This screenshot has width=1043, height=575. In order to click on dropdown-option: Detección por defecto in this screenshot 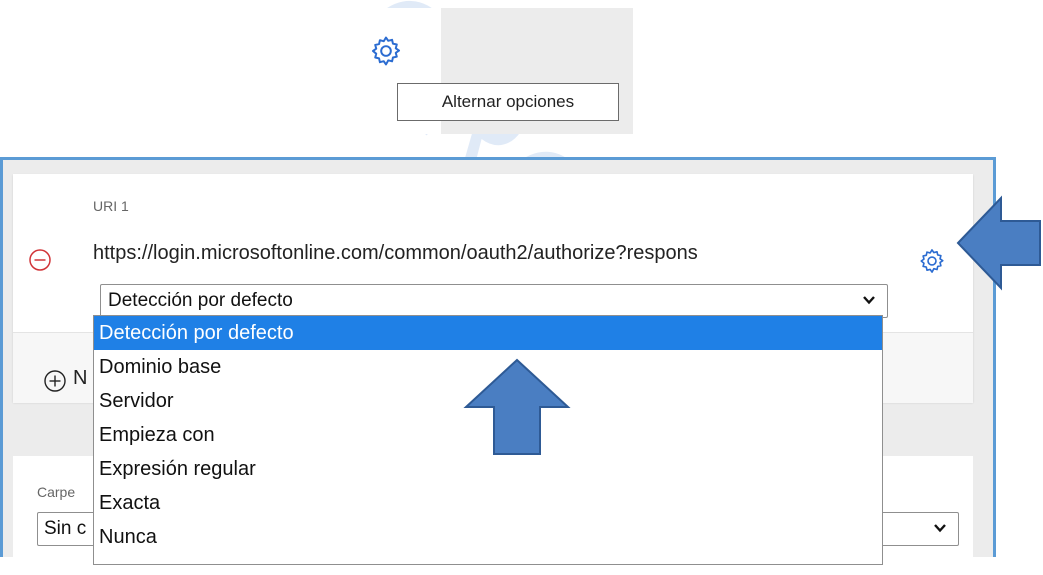, I will do `click(488, 333)`.